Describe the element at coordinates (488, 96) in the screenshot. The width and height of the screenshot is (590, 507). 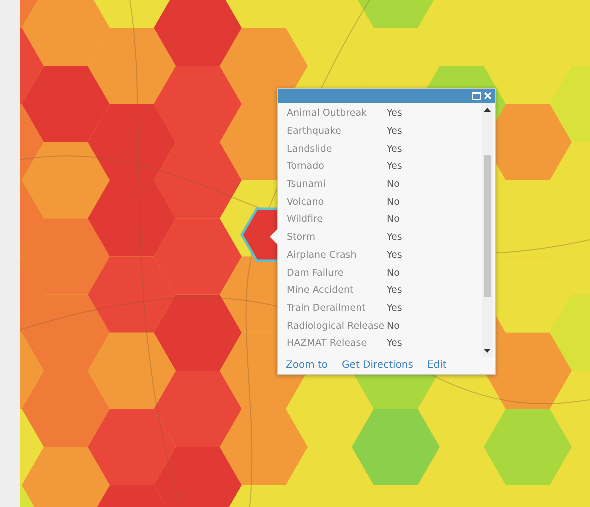
I see `close-icon` at that location.